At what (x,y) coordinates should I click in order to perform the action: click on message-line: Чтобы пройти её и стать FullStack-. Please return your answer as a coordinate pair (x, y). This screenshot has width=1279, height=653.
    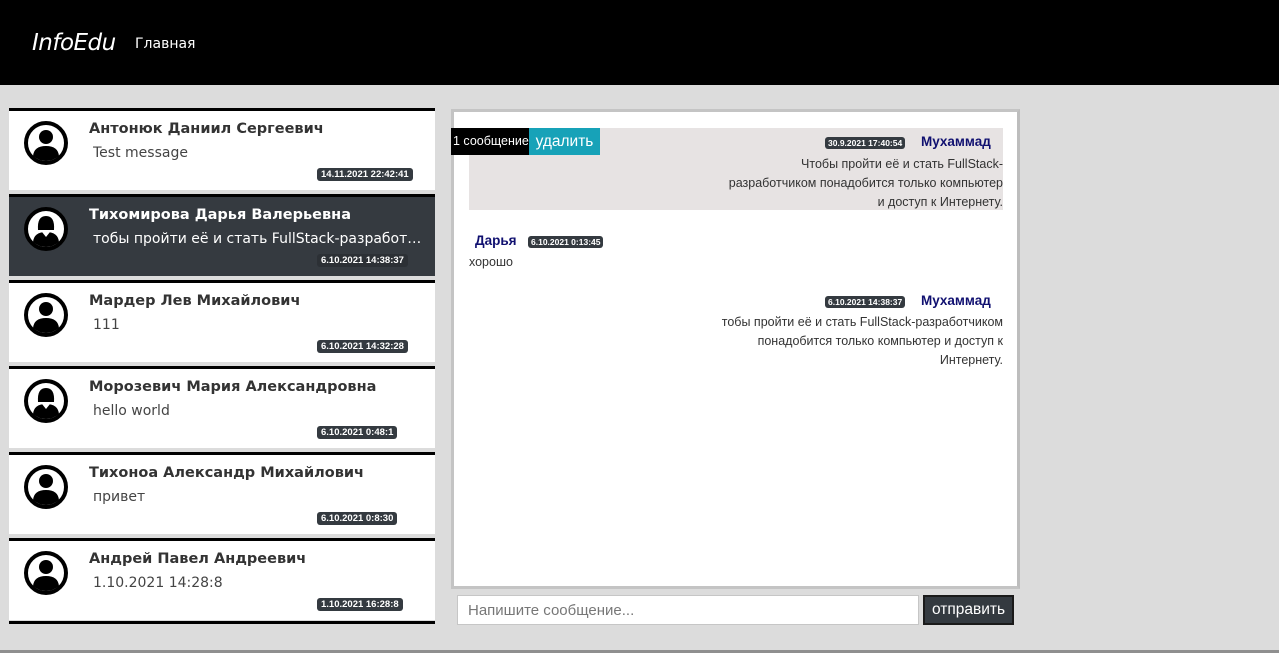
    Looking at the image, I should click on (902, 164).